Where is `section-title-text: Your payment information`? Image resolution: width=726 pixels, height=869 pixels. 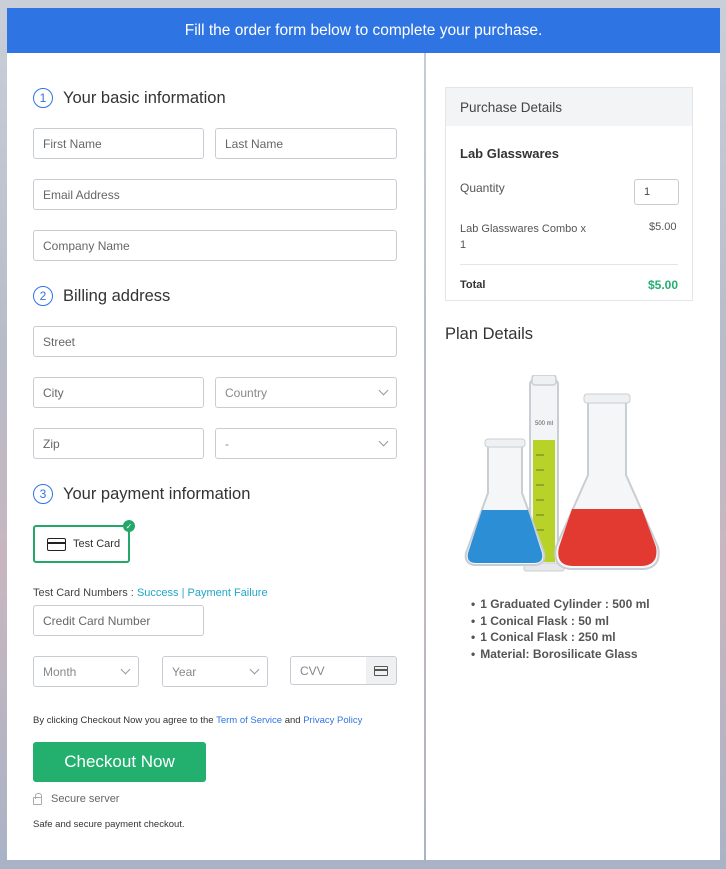 section-title-text: Your payment information is located at coordinates (157, 493).